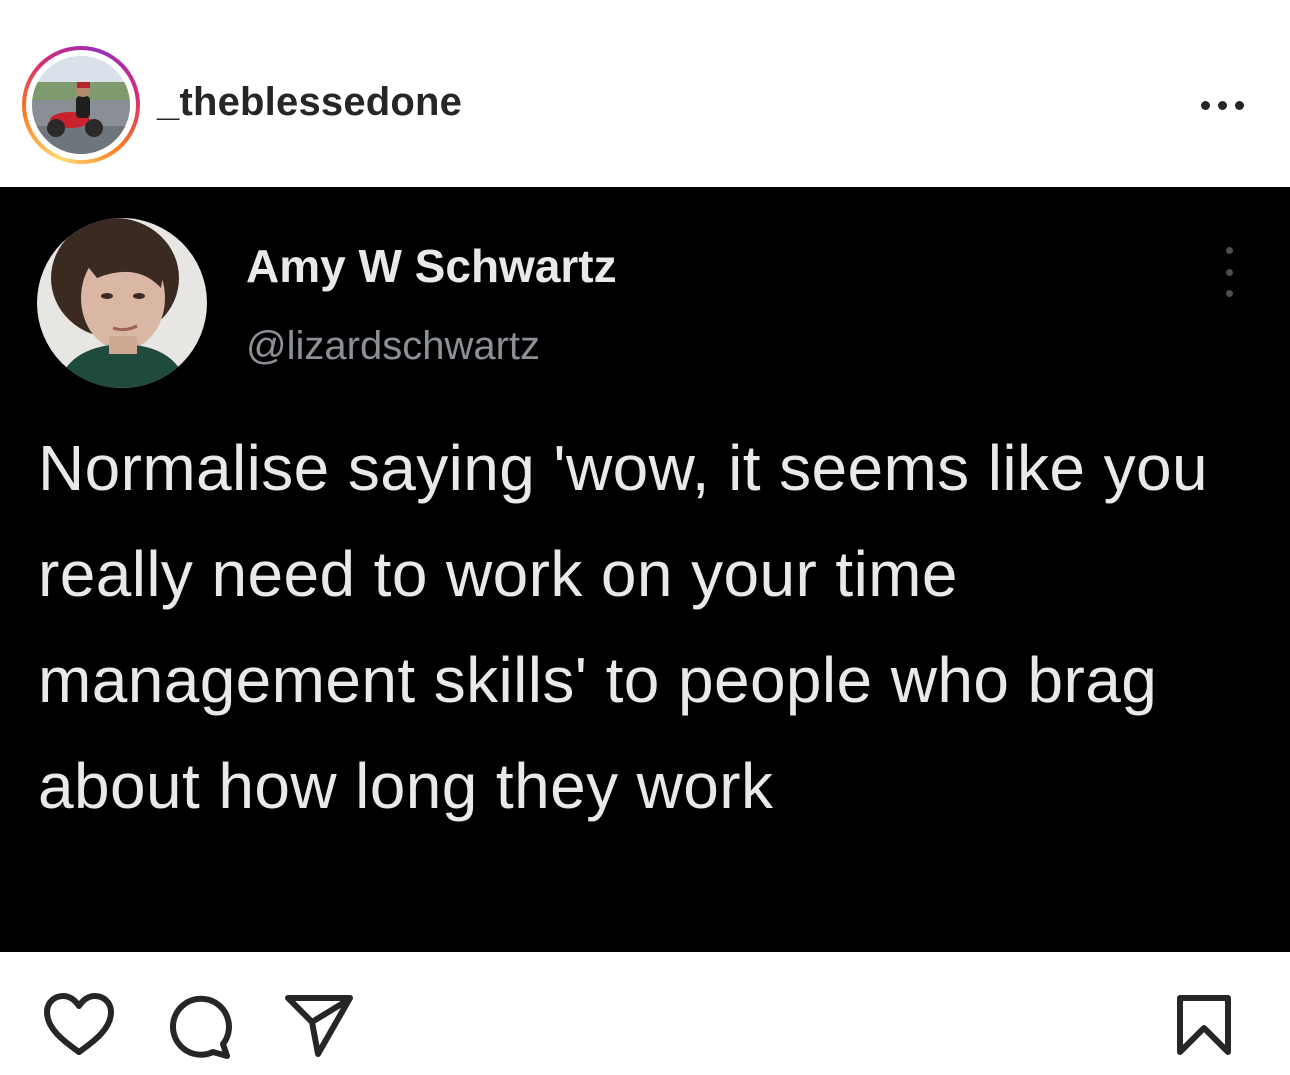 This screenshot has width=1290, height=1075. I want to click on tweet-menu, so click(1229, 272).